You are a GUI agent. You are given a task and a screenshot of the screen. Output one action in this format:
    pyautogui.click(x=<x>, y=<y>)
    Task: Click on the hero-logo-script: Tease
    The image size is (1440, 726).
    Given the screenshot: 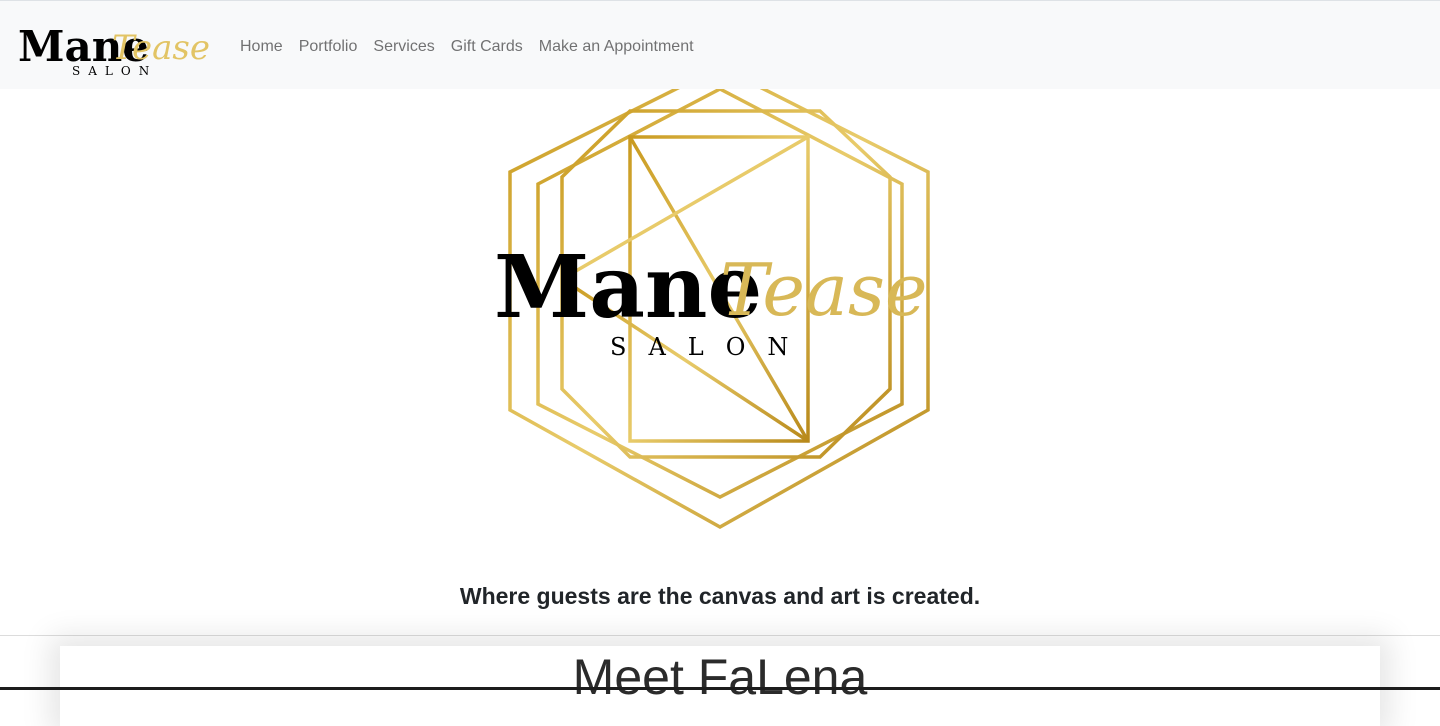 What is the action you would take?
    pyautogui.click(x=824, y=290)
    